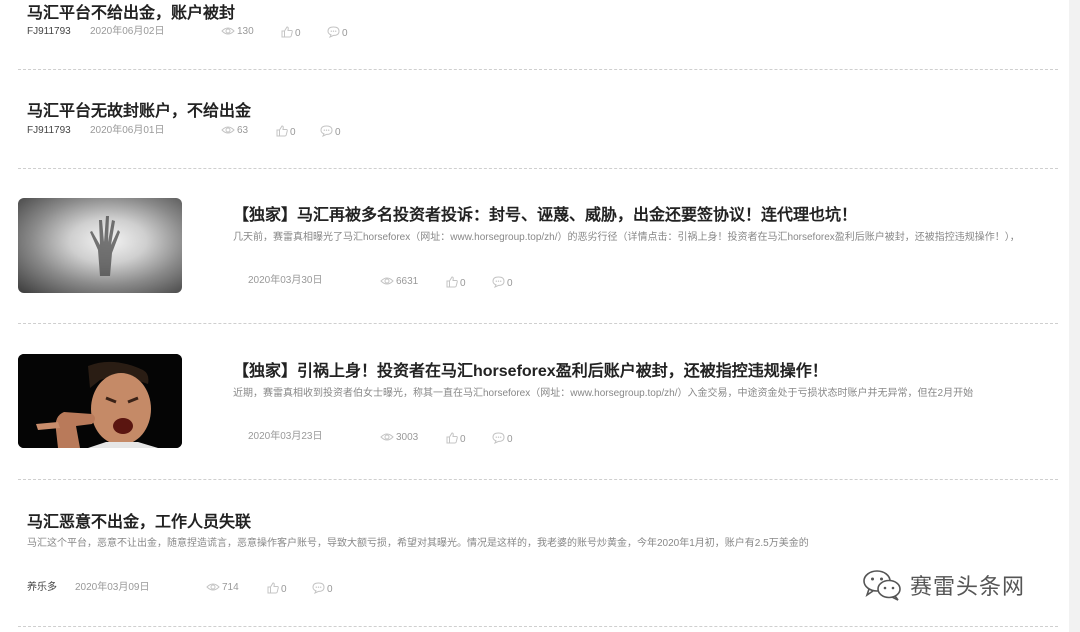 This screenshot has height=632, width=1080. What do you see at coordinates (139, 523) in the screenshot?
I see `article-title: 马汇恶意不出金，工作人员失联` at bounding box center [139, 523].